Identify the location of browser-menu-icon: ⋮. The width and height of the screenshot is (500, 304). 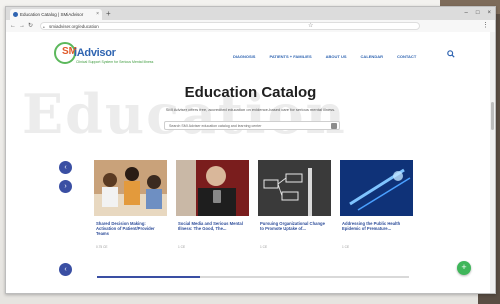
(485, 26).